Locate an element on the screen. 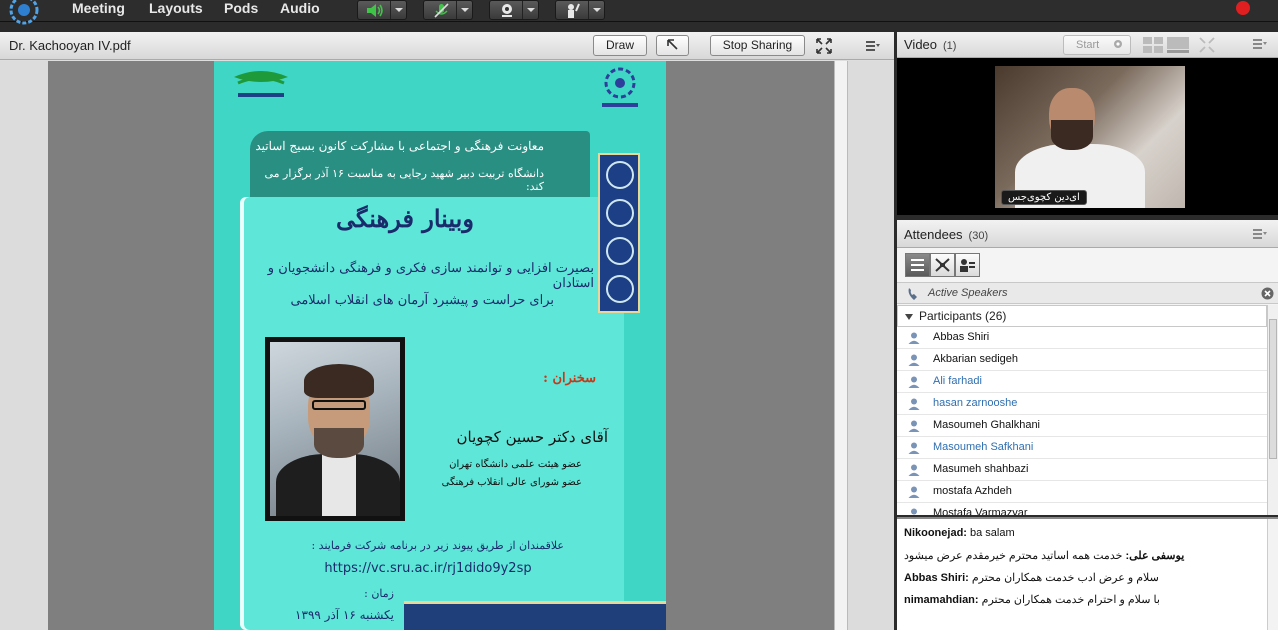  status-view-button is located at coordinates (967, 265).